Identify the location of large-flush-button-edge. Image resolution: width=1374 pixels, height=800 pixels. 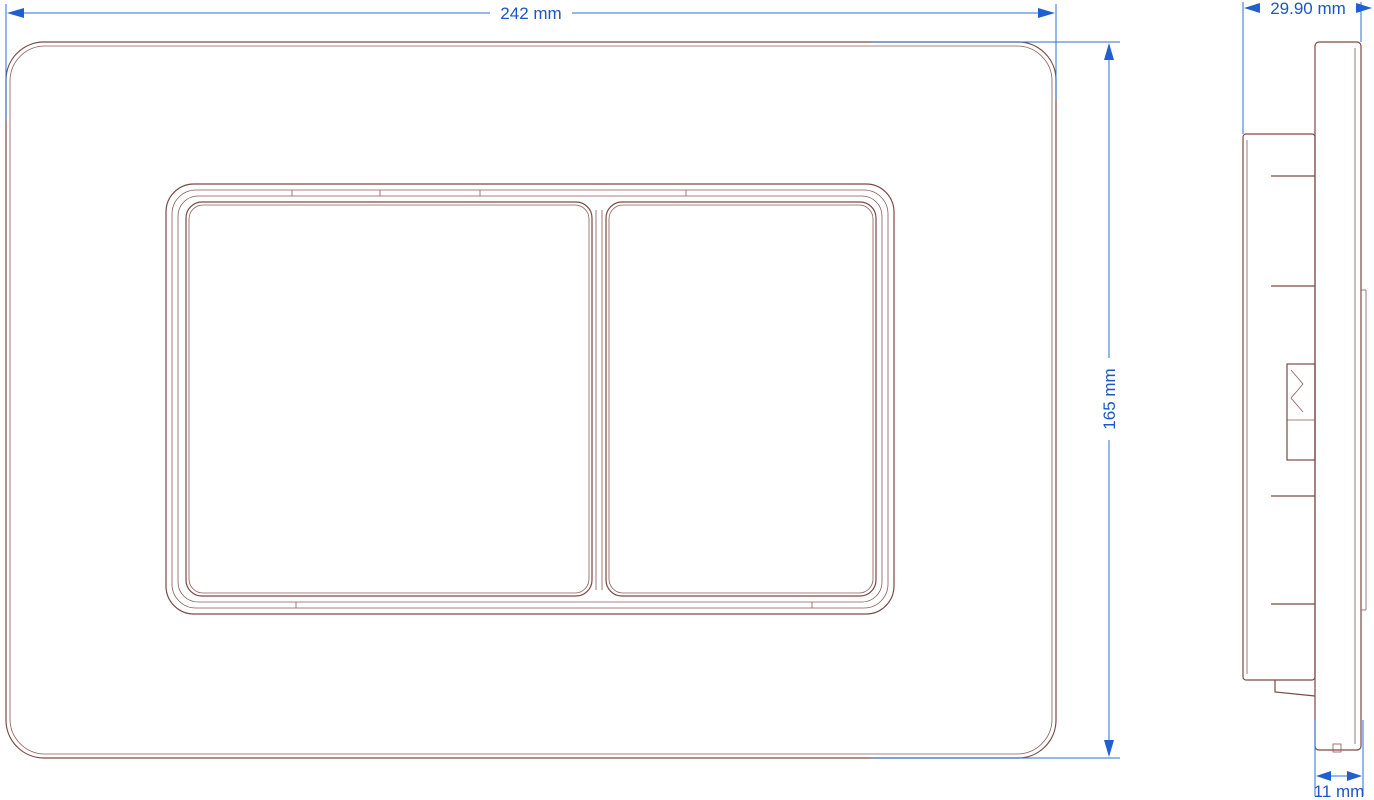
(389, 399).